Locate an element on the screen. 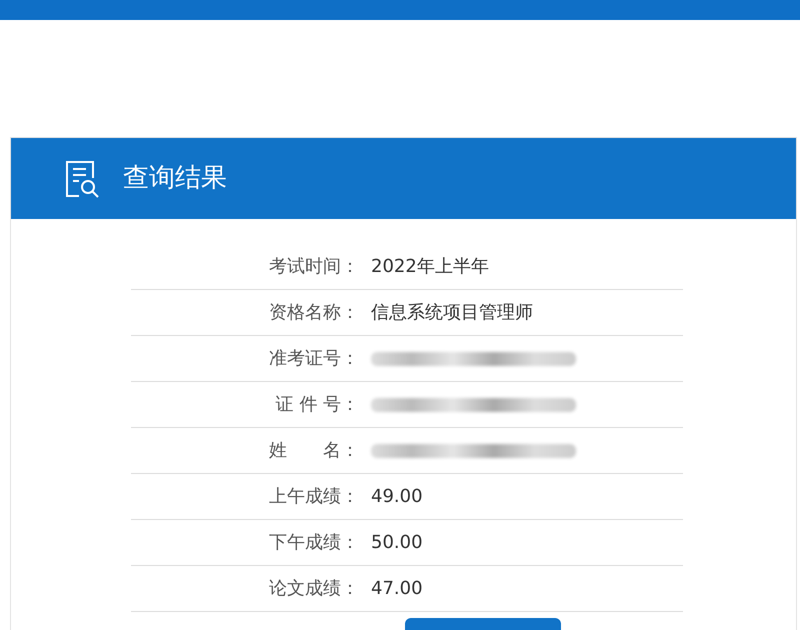 The height and width of the screenshot is (630, 800). field-label: 证 件 号： is located at coordinates (317, 405).